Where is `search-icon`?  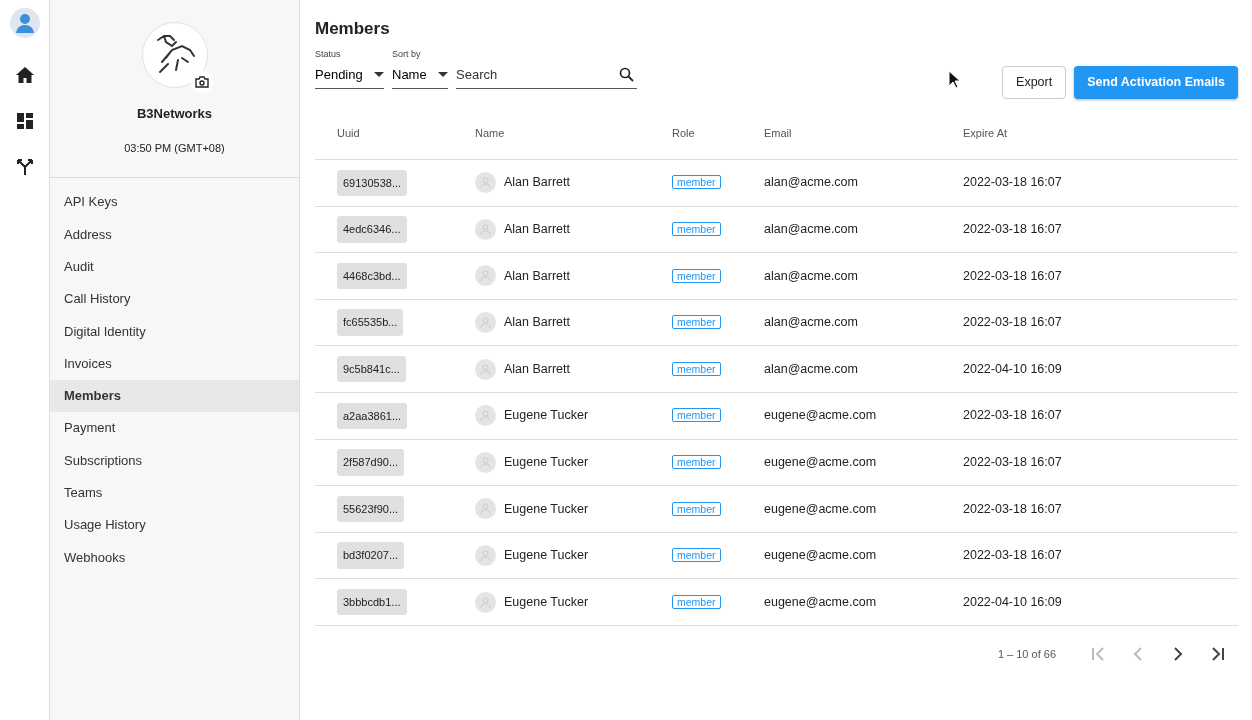
search-icon is located at coordinates (626, 74).